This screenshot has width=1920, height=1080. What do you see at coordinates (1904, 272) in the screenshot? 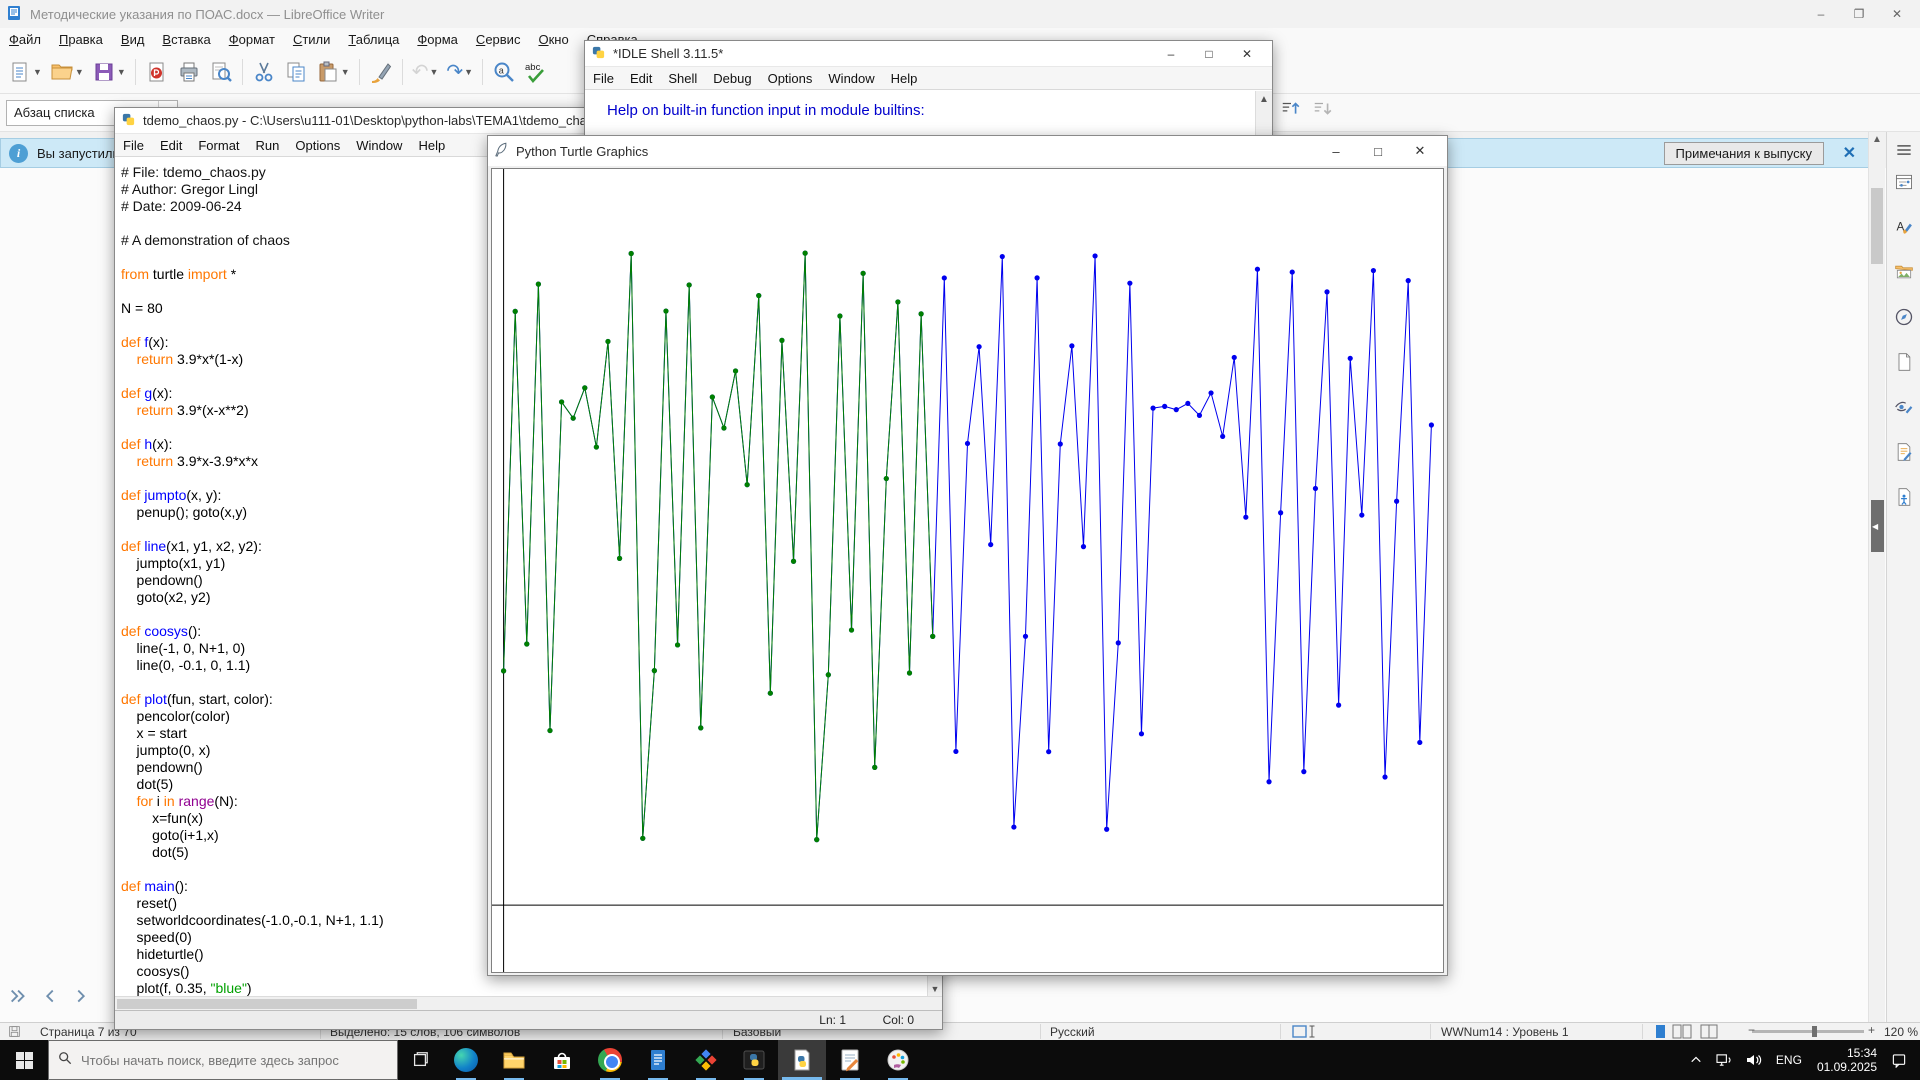
I see `sidebar-gallery-button` at bounding box center [1904, 272].